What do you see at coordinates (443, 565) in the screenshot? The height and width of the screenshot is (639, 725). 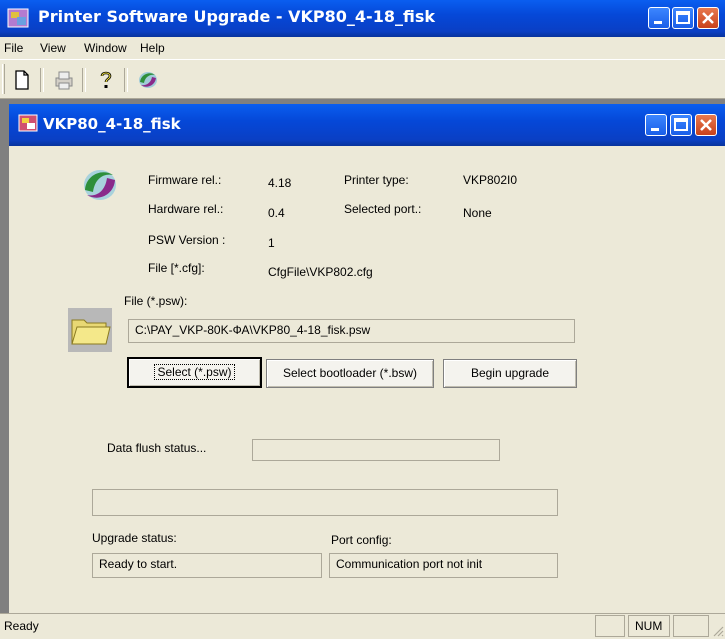 I see `port-config-field: Communication port not init` at bounding box center [443, 565].